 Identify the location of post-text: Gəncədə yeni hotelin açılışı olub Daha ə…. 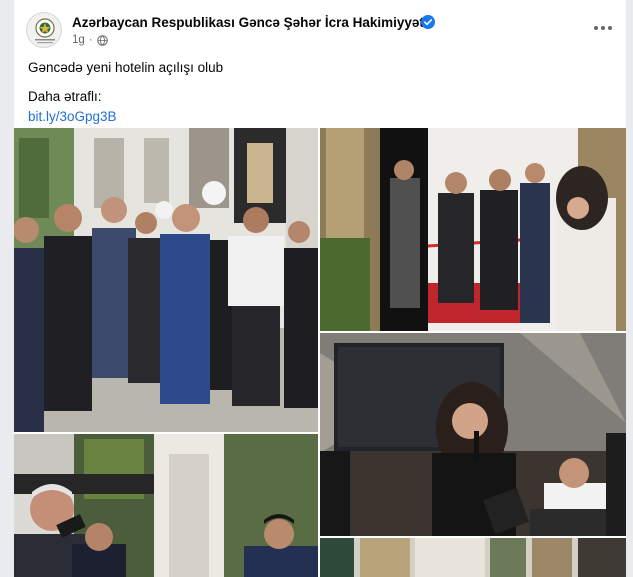
(318, 92).